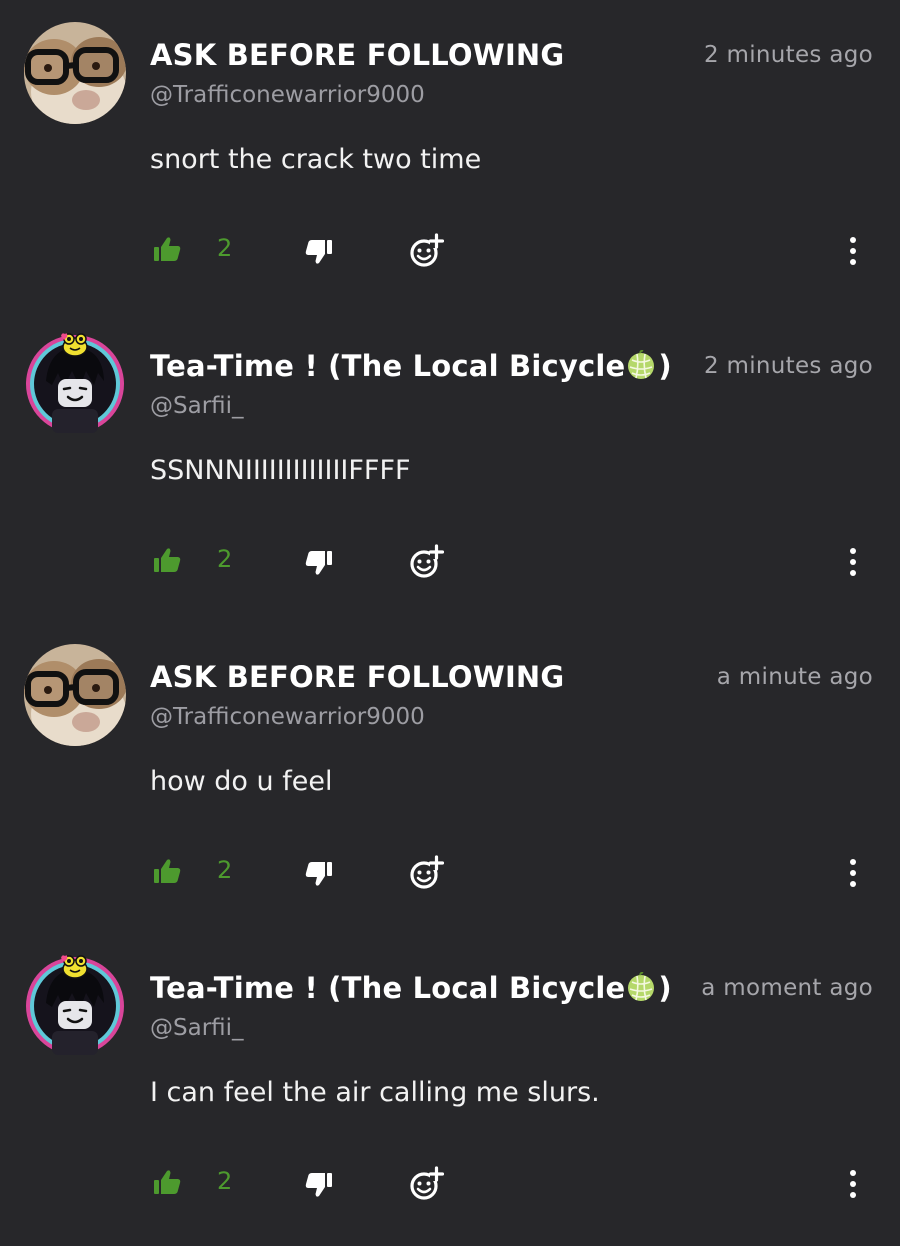 Image resolution: width=900 pixels, height=1246 pixels. I want to click on comment-text: I can feel the air calling me slurs., so click(375, 1092).